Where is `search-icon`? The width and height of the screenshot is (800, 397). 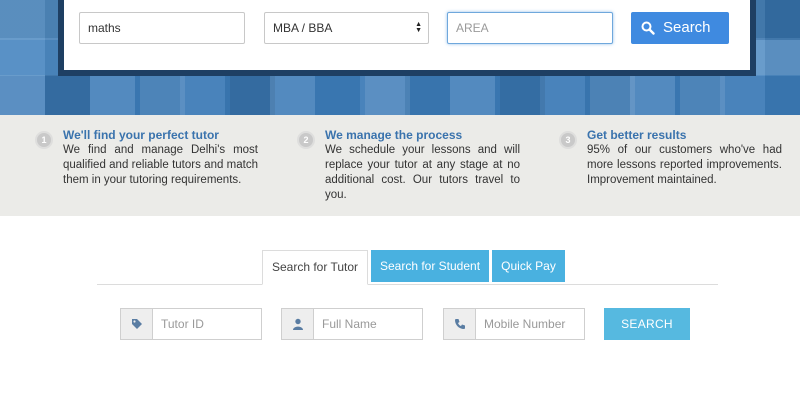
search-icon is located at coordinates (648, 28).